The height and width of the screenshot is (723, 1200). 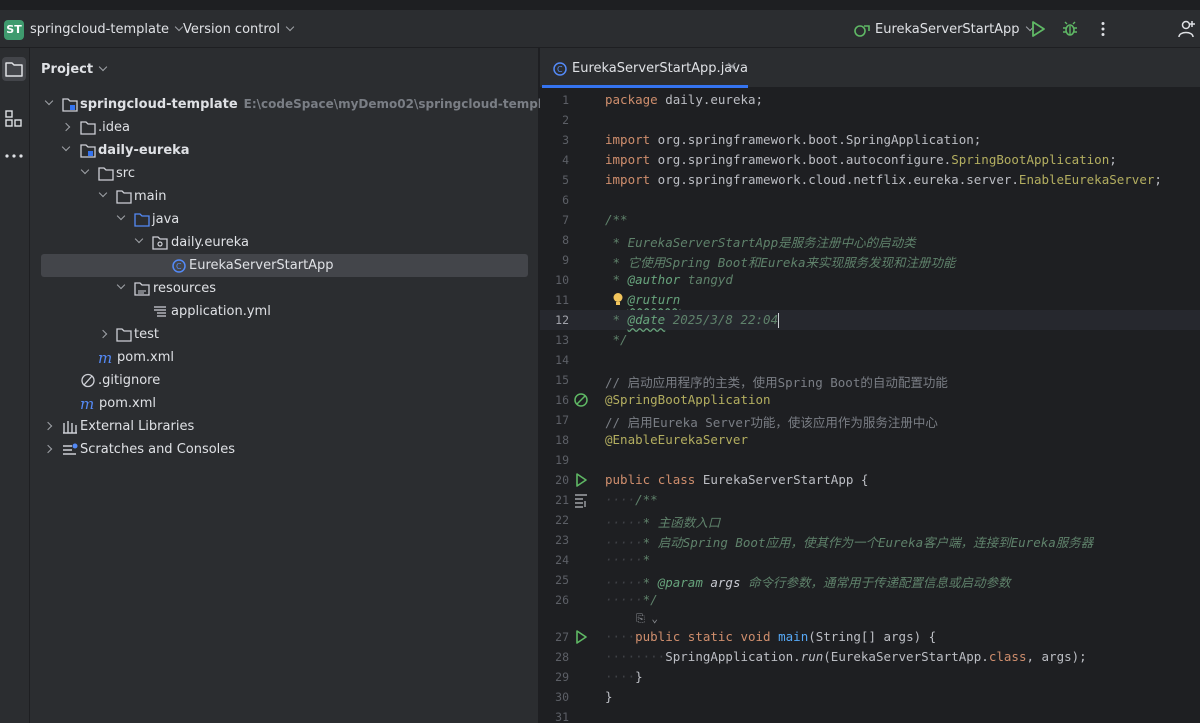 I want to click on line-number: 13, so click(x=562, y=340).